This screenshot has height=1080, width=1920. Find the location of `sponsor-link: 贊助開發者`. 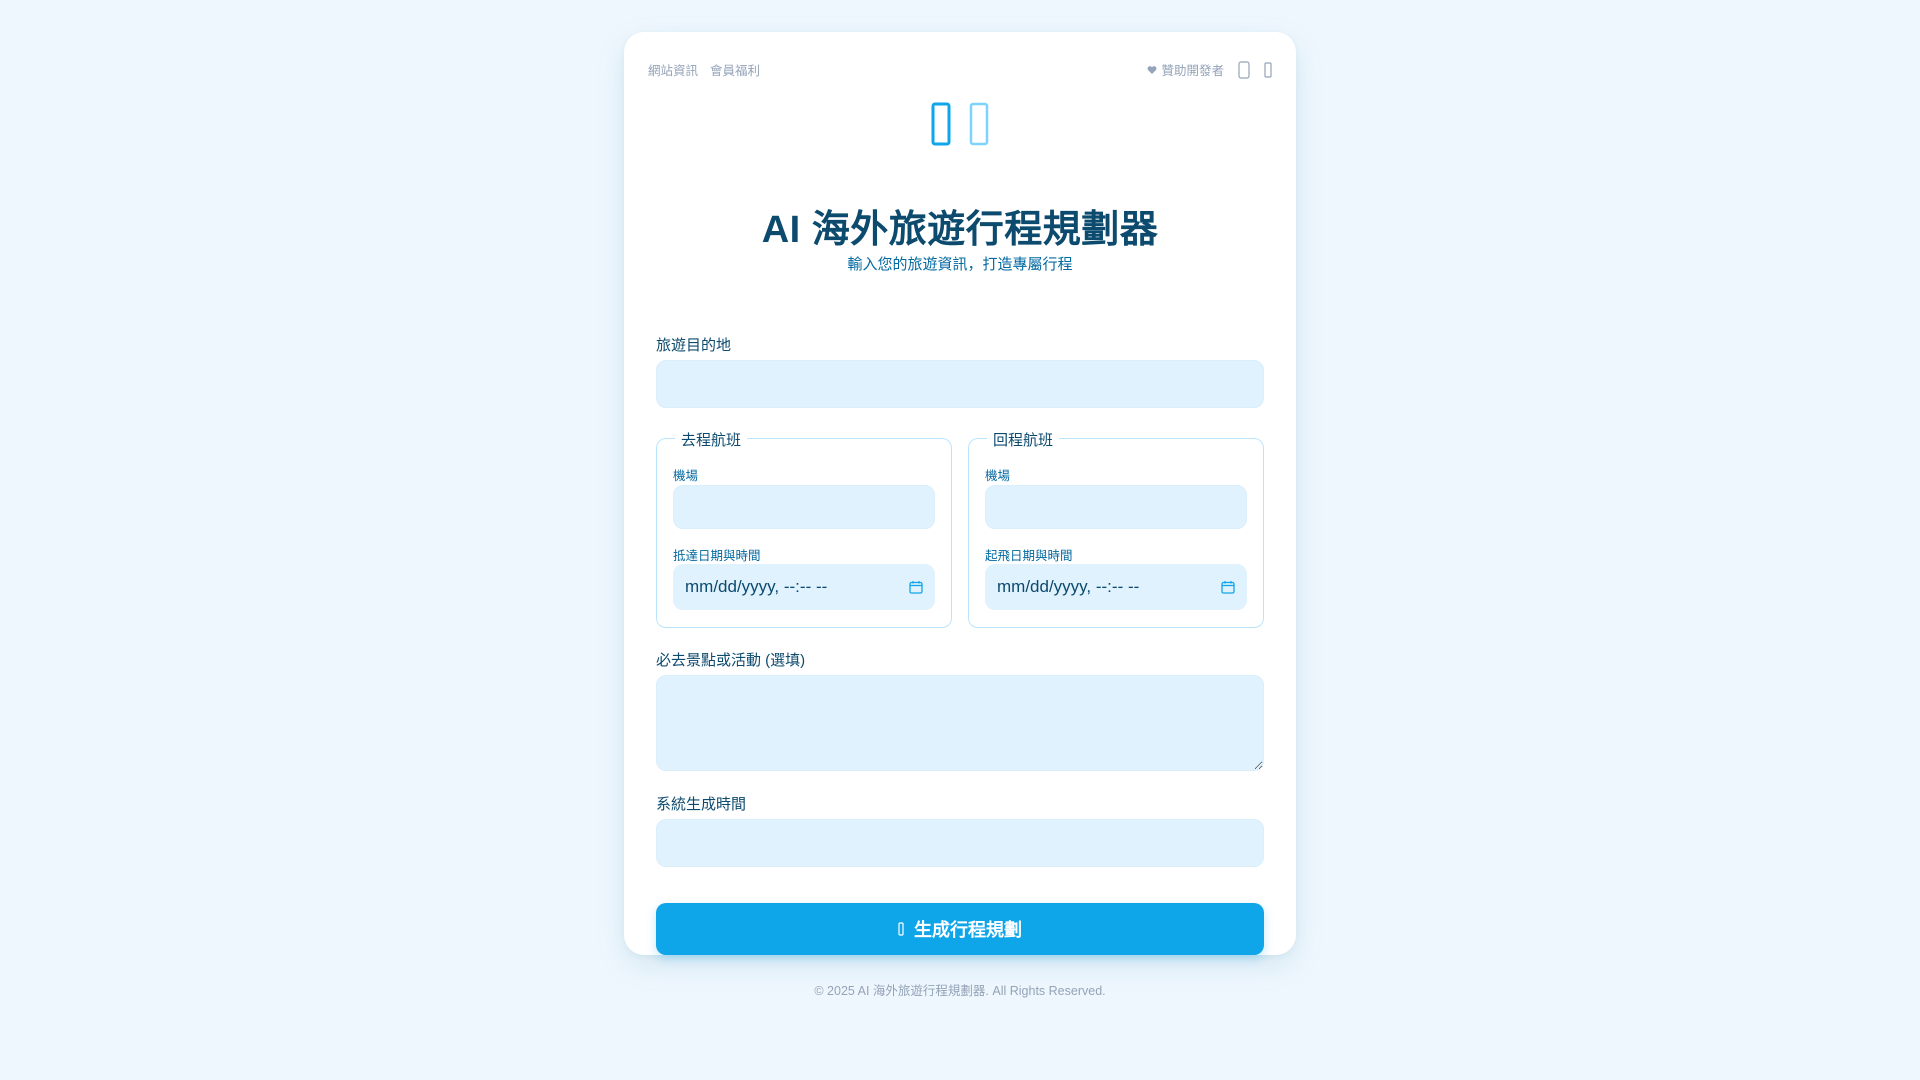

sponsor-link: 贊助開發者 is located at coordinates (1185, 69).